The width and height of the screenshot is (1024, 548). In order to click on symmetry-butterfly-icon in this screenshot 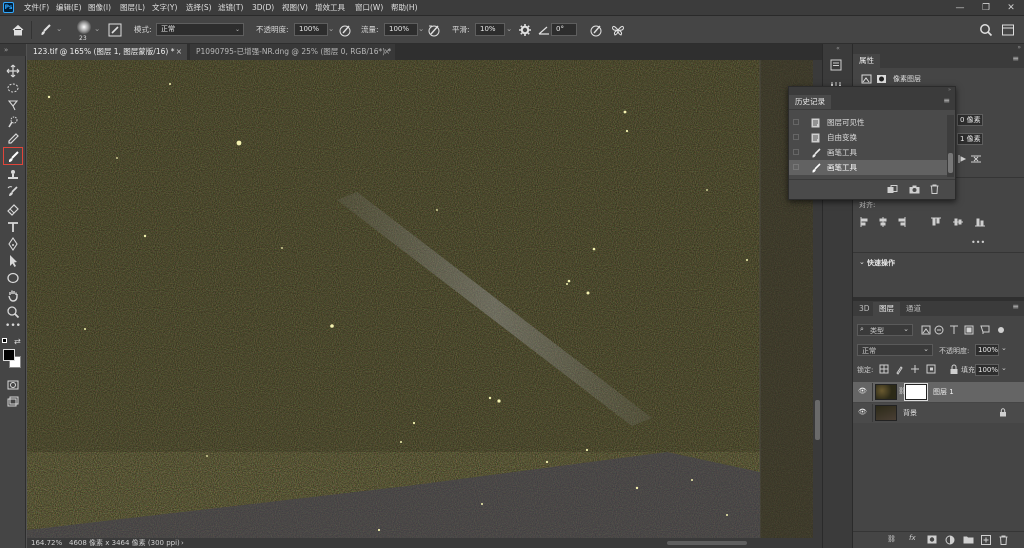, I will do `click(618, 30)`.